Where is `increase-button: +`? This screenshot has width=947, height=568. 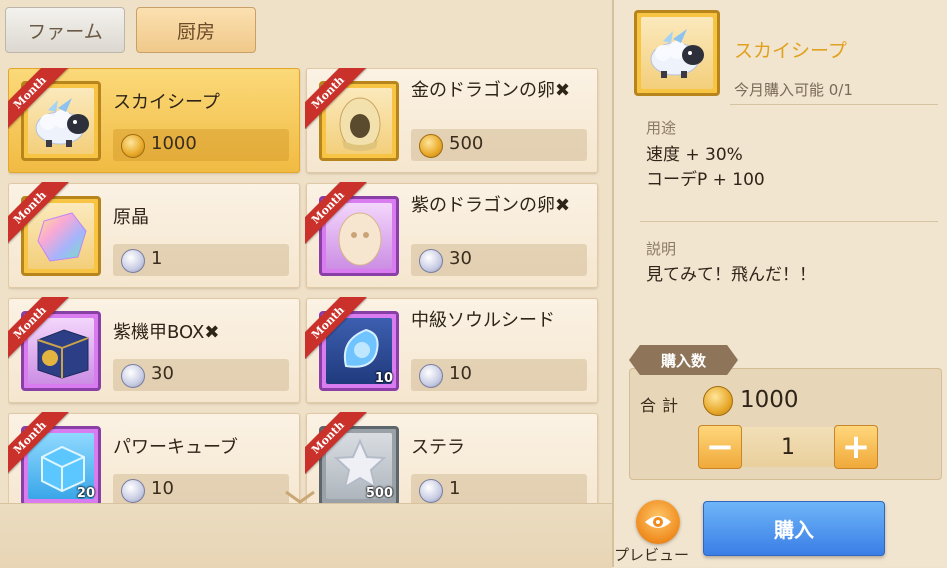
increase-button: + is located at coordinates (856, 447).